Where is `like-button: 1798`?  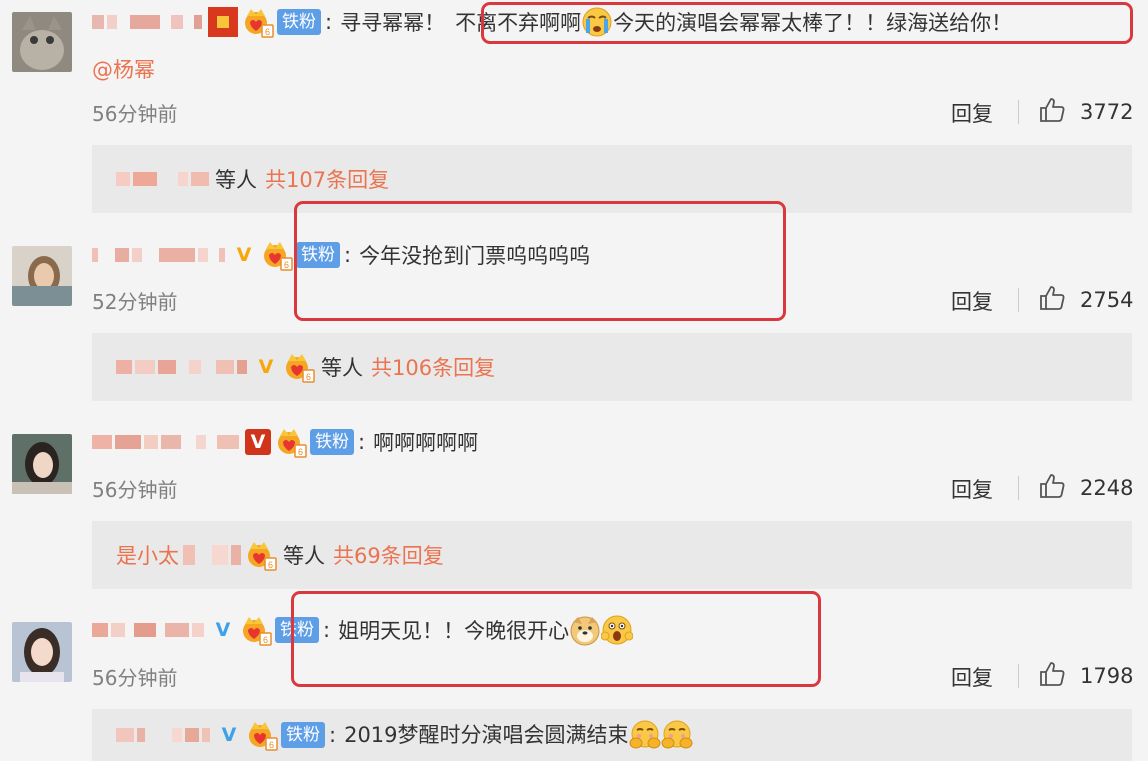 like-button: 1798 is located at coordinates (1085, 676).